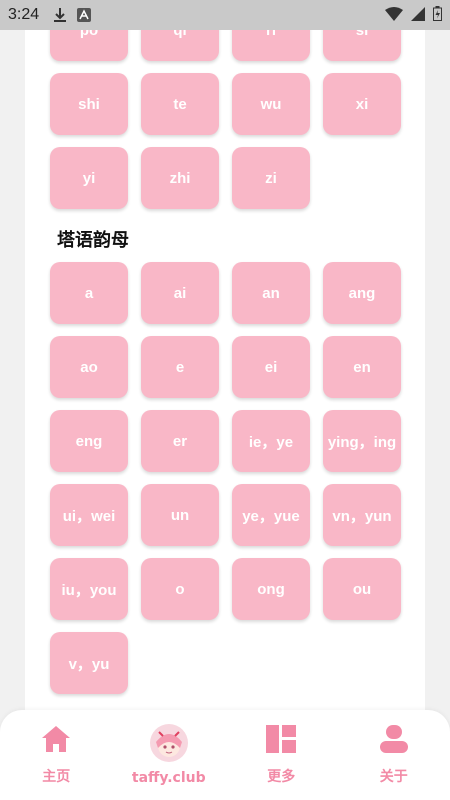  Describe the element at coordinates (362, 589) in the screenshot. I see `syllable-button: ou` at that location.